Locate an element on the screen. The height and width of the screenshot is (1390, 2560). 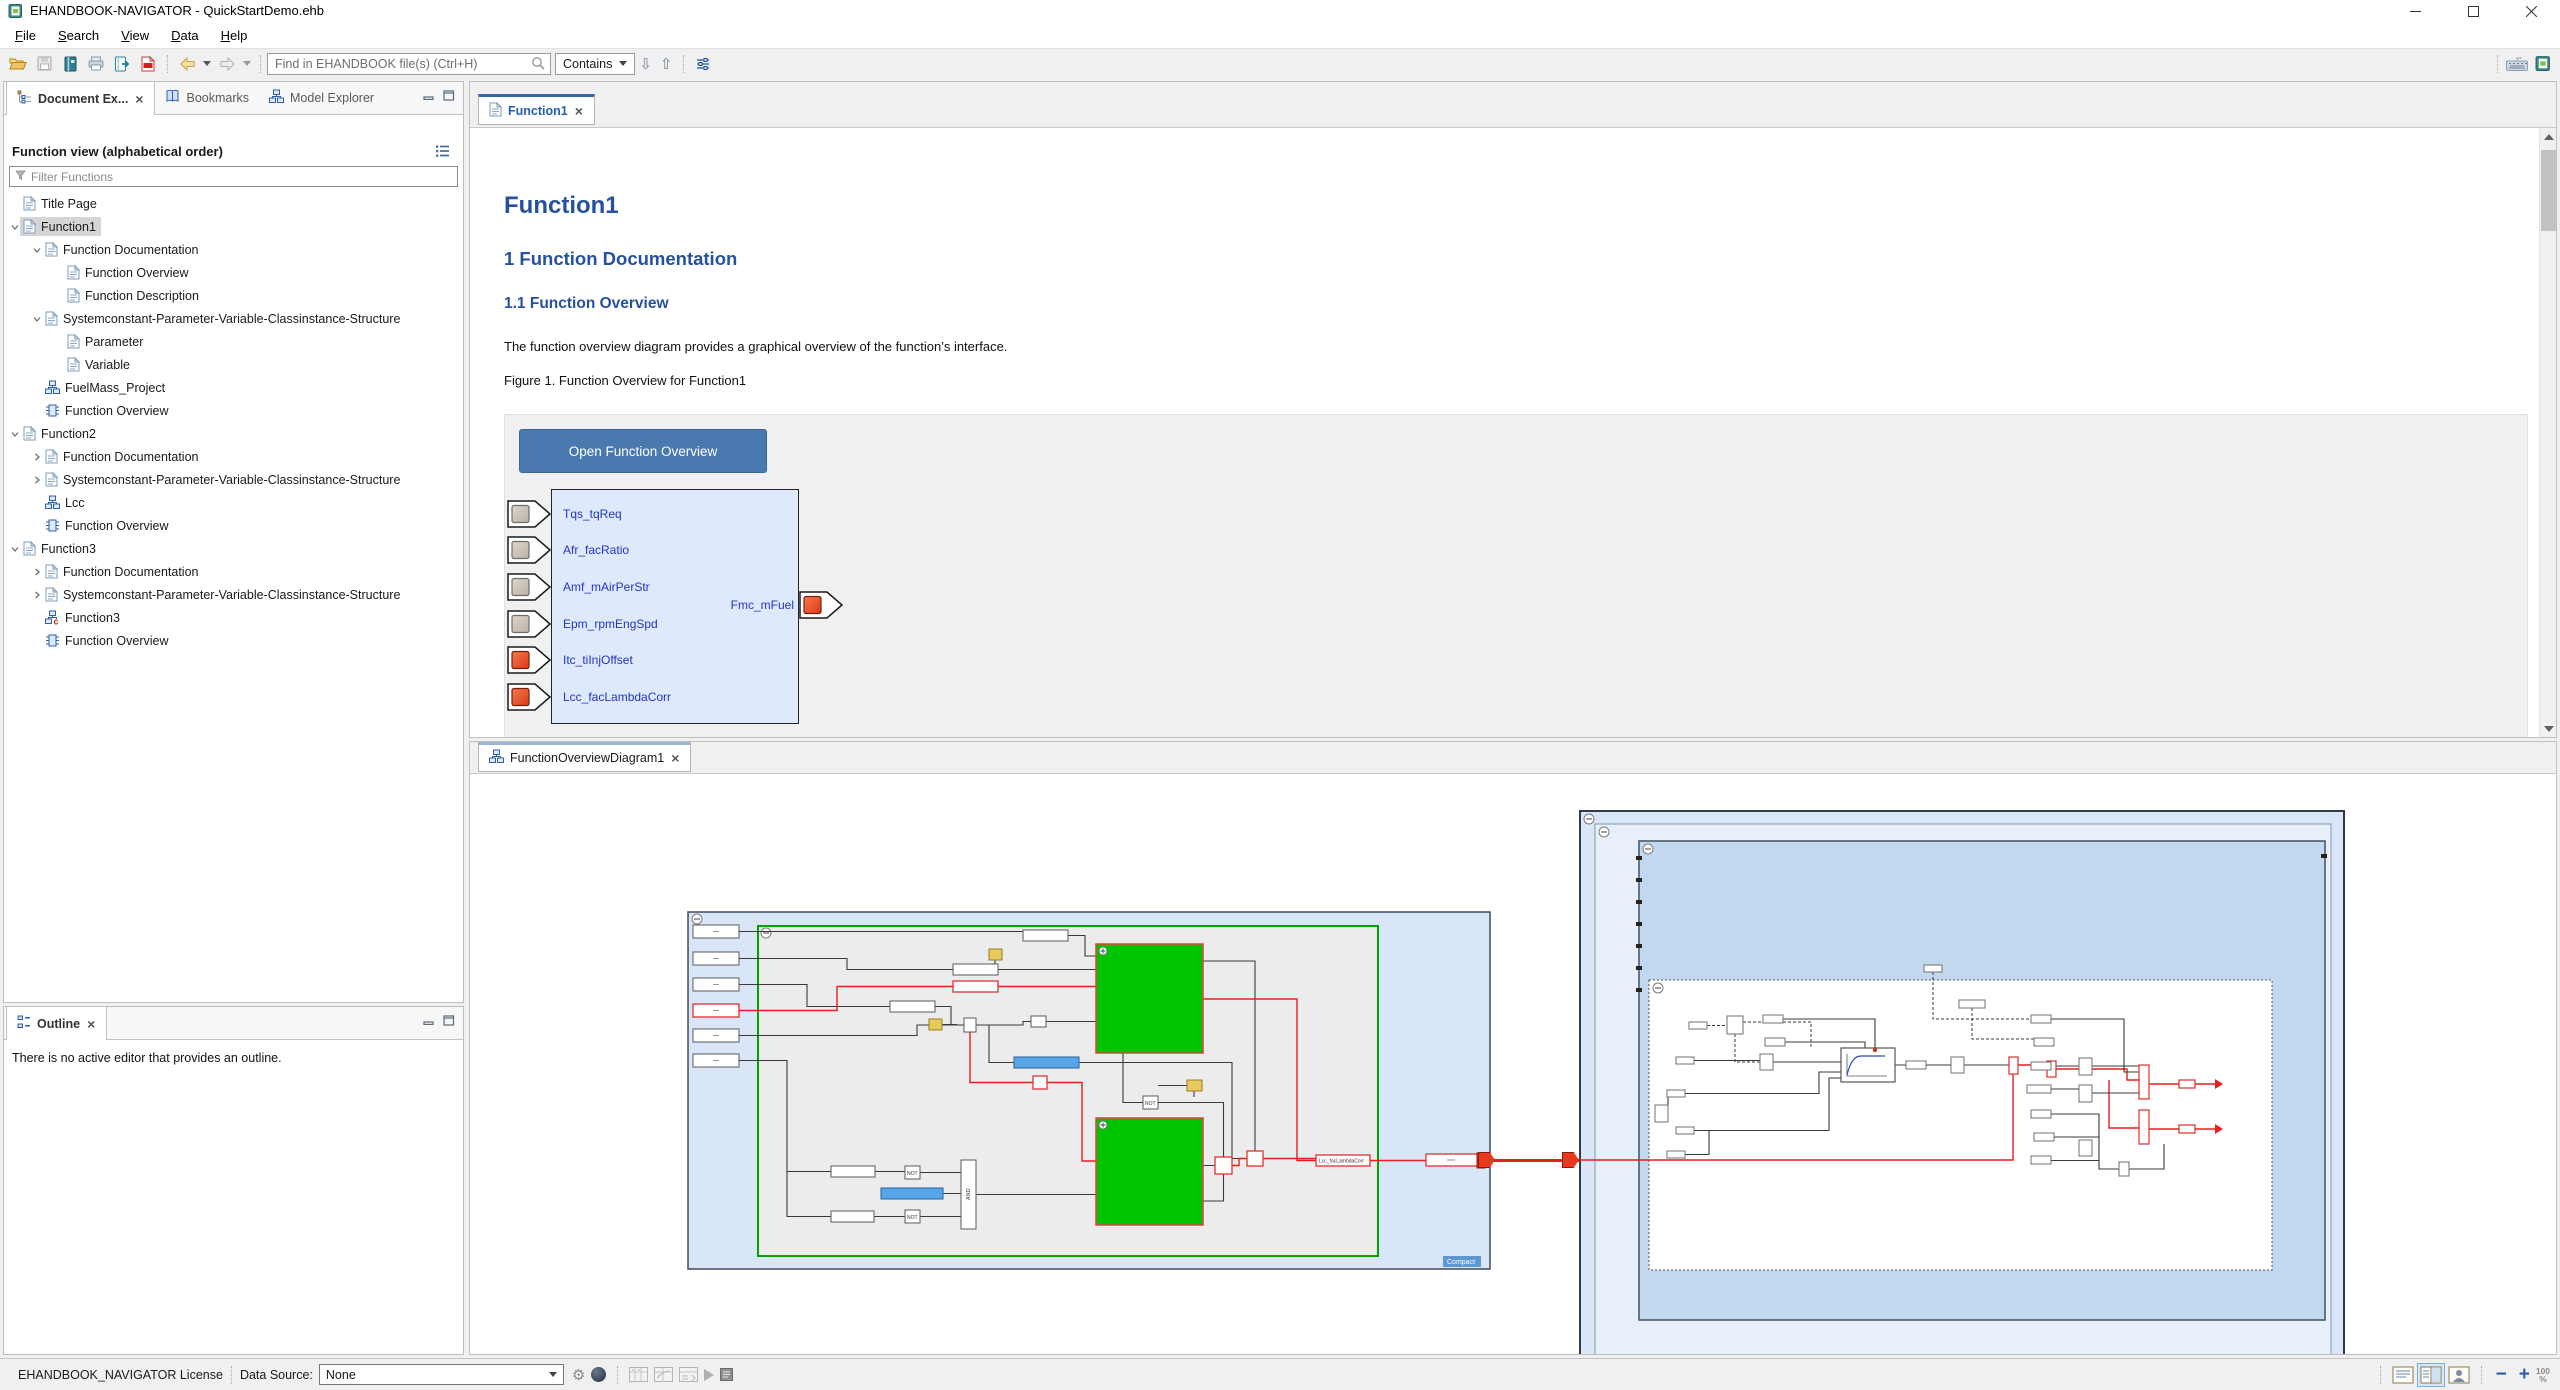
tree-item-function3: Function3 is located at coordinates (233, 548).